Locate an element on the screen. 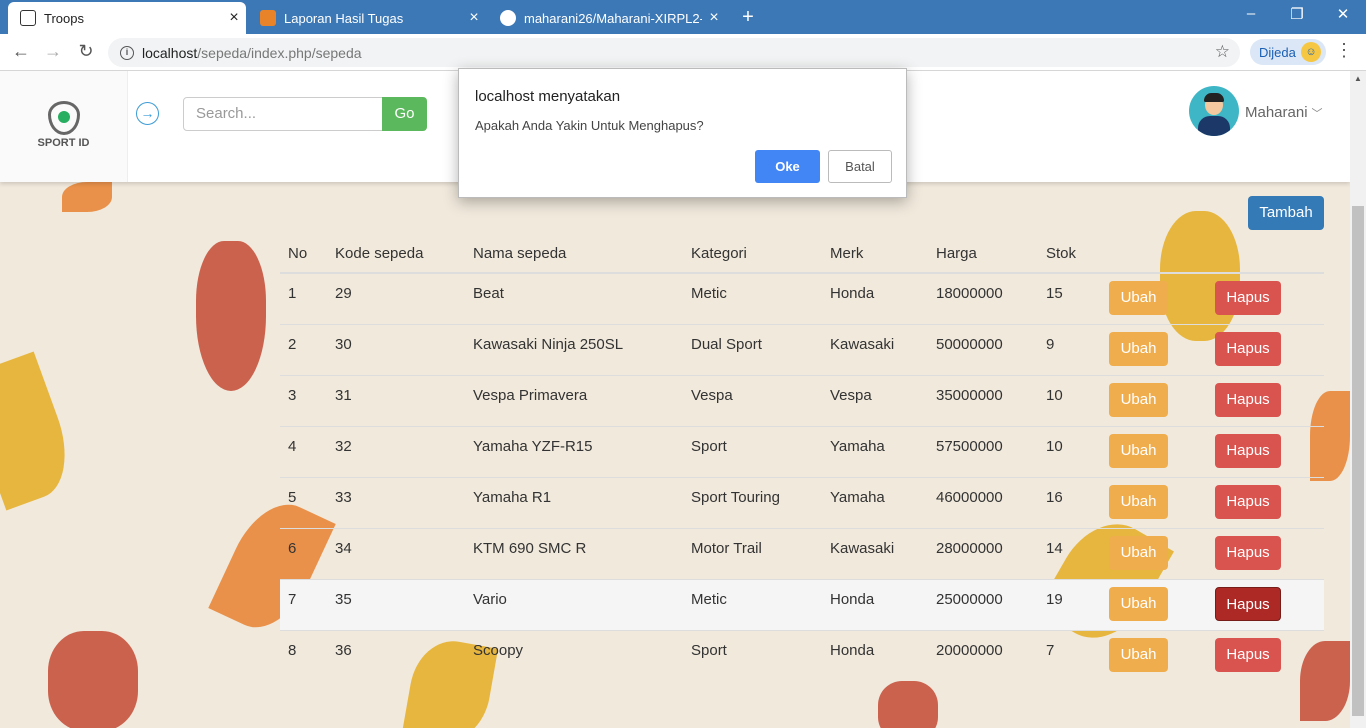 The height and width of the screenshot is (728, 1366). classroom-icon is located at coordinates (268, 18).